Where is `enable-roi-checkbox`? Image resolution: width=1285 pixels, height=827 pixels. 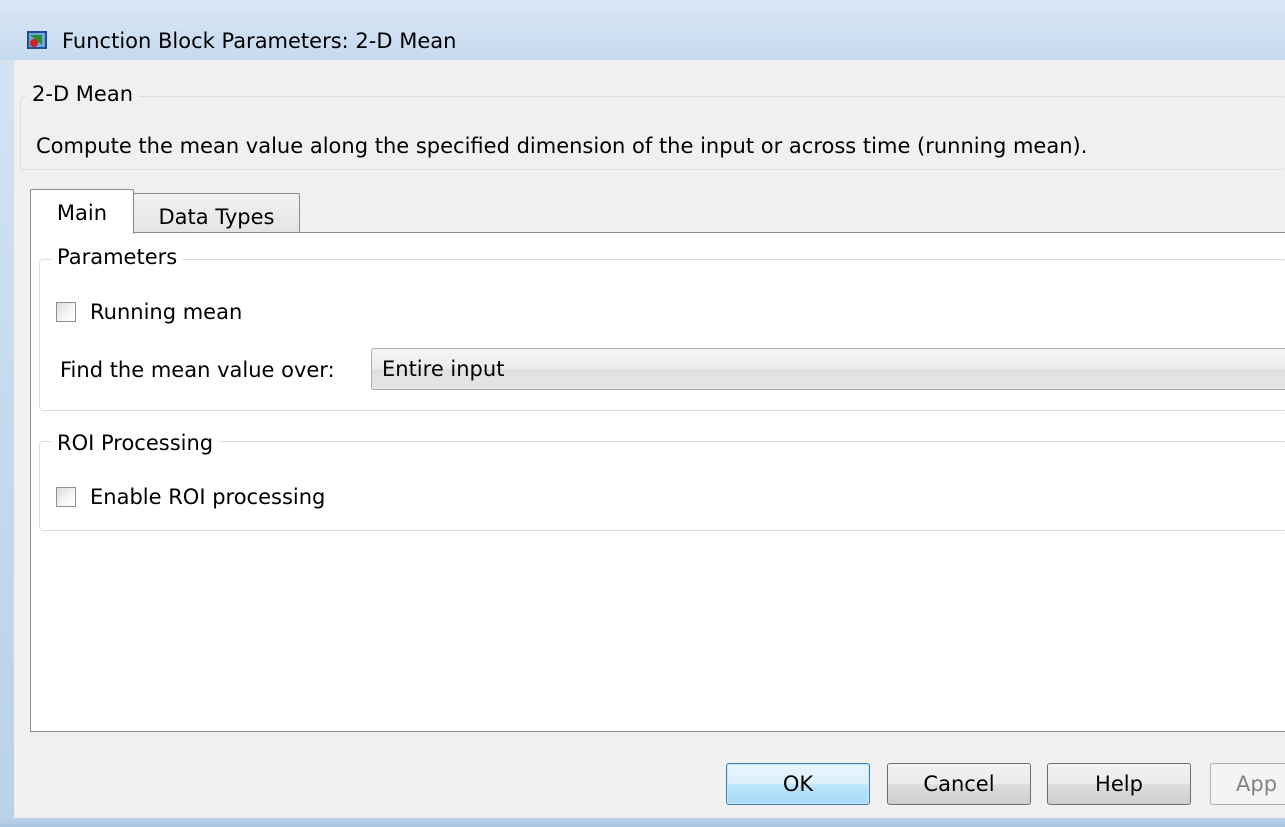 enable-roi-checkbox is located at coordinates (66, 497).